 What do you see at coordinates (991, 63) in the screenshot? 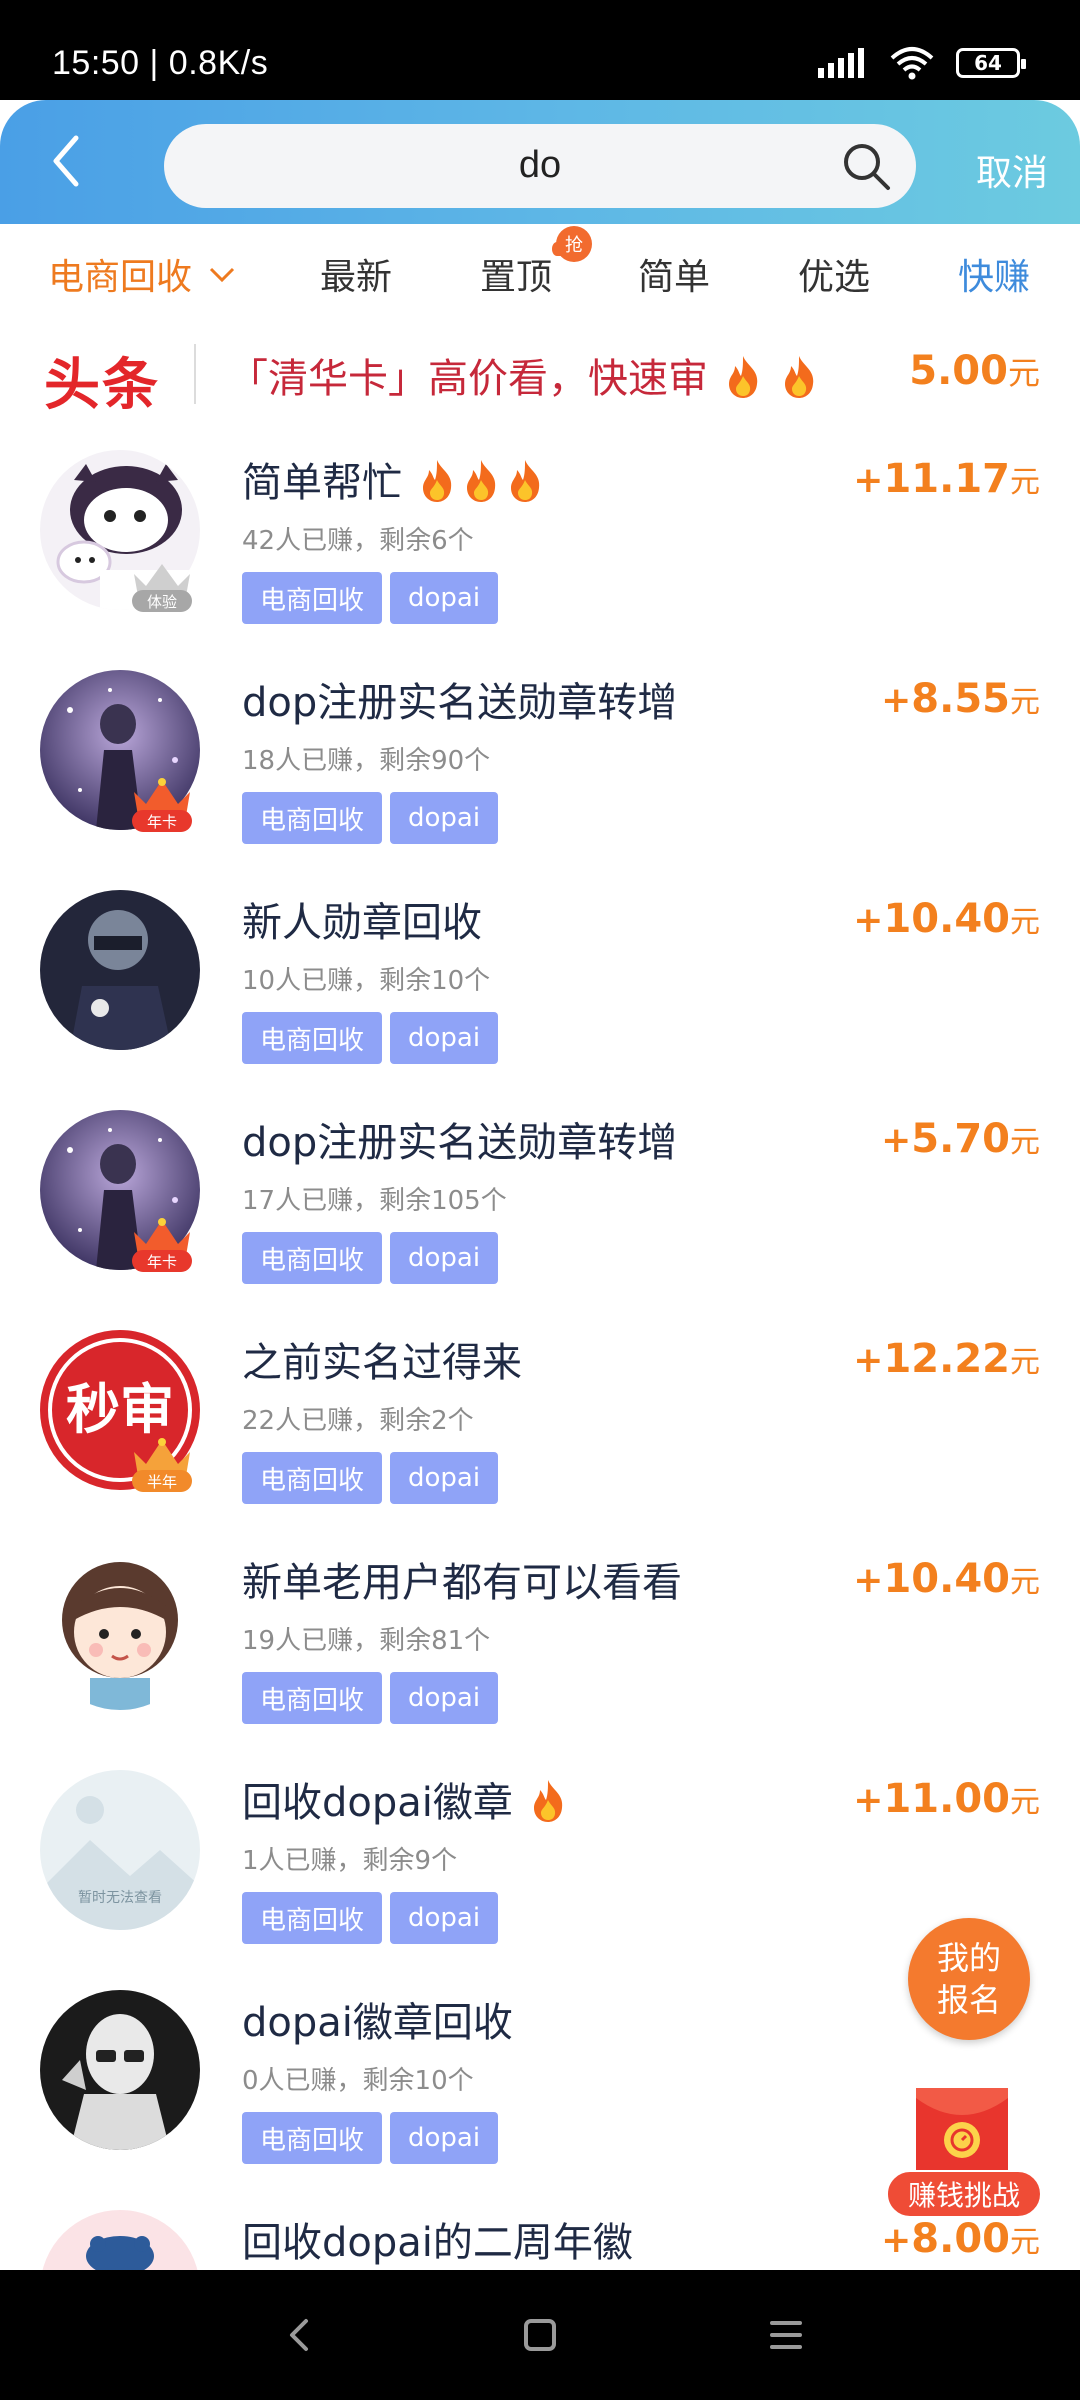
I see `battery-icon: 64` at bounding box center [991, 63].